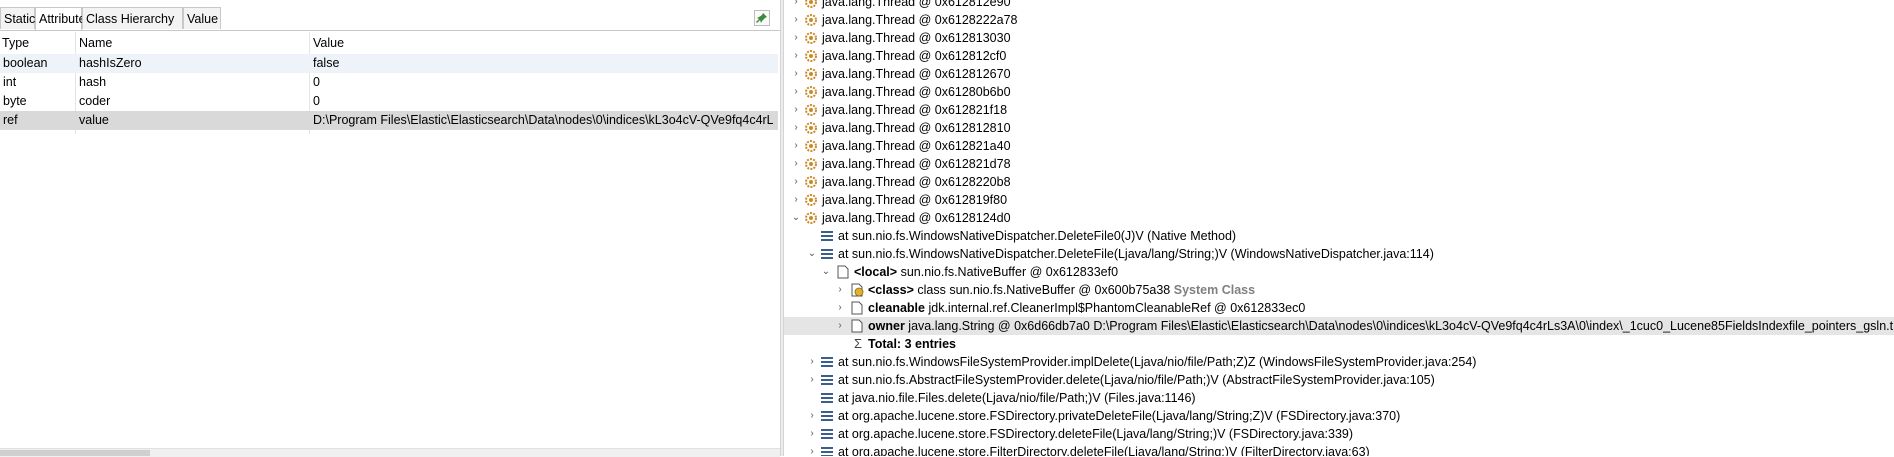 This screenshot has height=457, width=1894. I want to click on pin-button, so click(762, 18).